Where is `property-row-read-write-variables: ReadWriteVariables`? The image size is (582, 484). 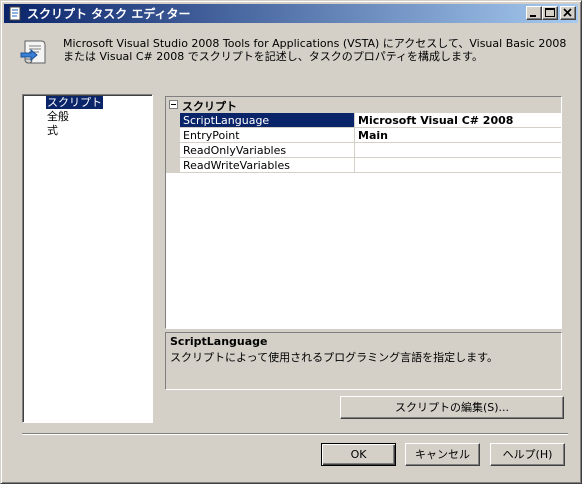
property-row-read-write-variables: ReadWriteVariables is located at coordinates (370, 165).